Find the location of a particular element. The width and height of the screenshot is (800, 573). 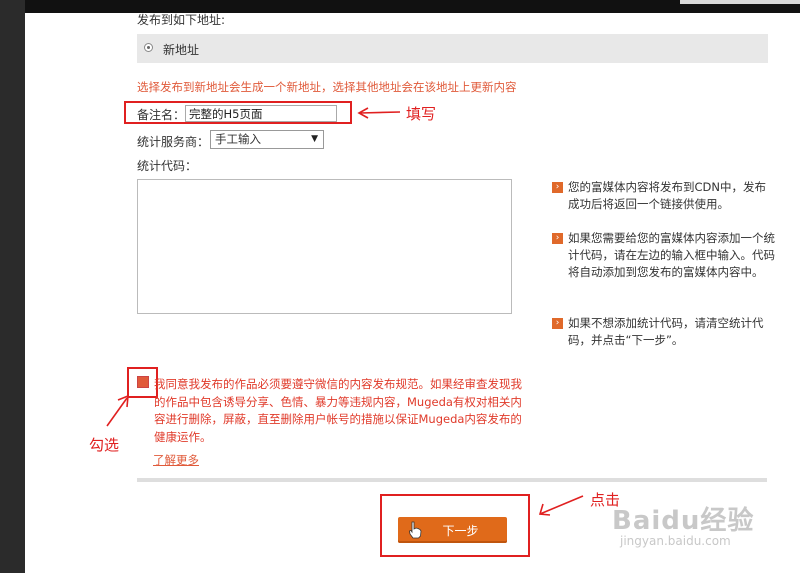

top-bar-highlight is located at coordinates (740, 2).